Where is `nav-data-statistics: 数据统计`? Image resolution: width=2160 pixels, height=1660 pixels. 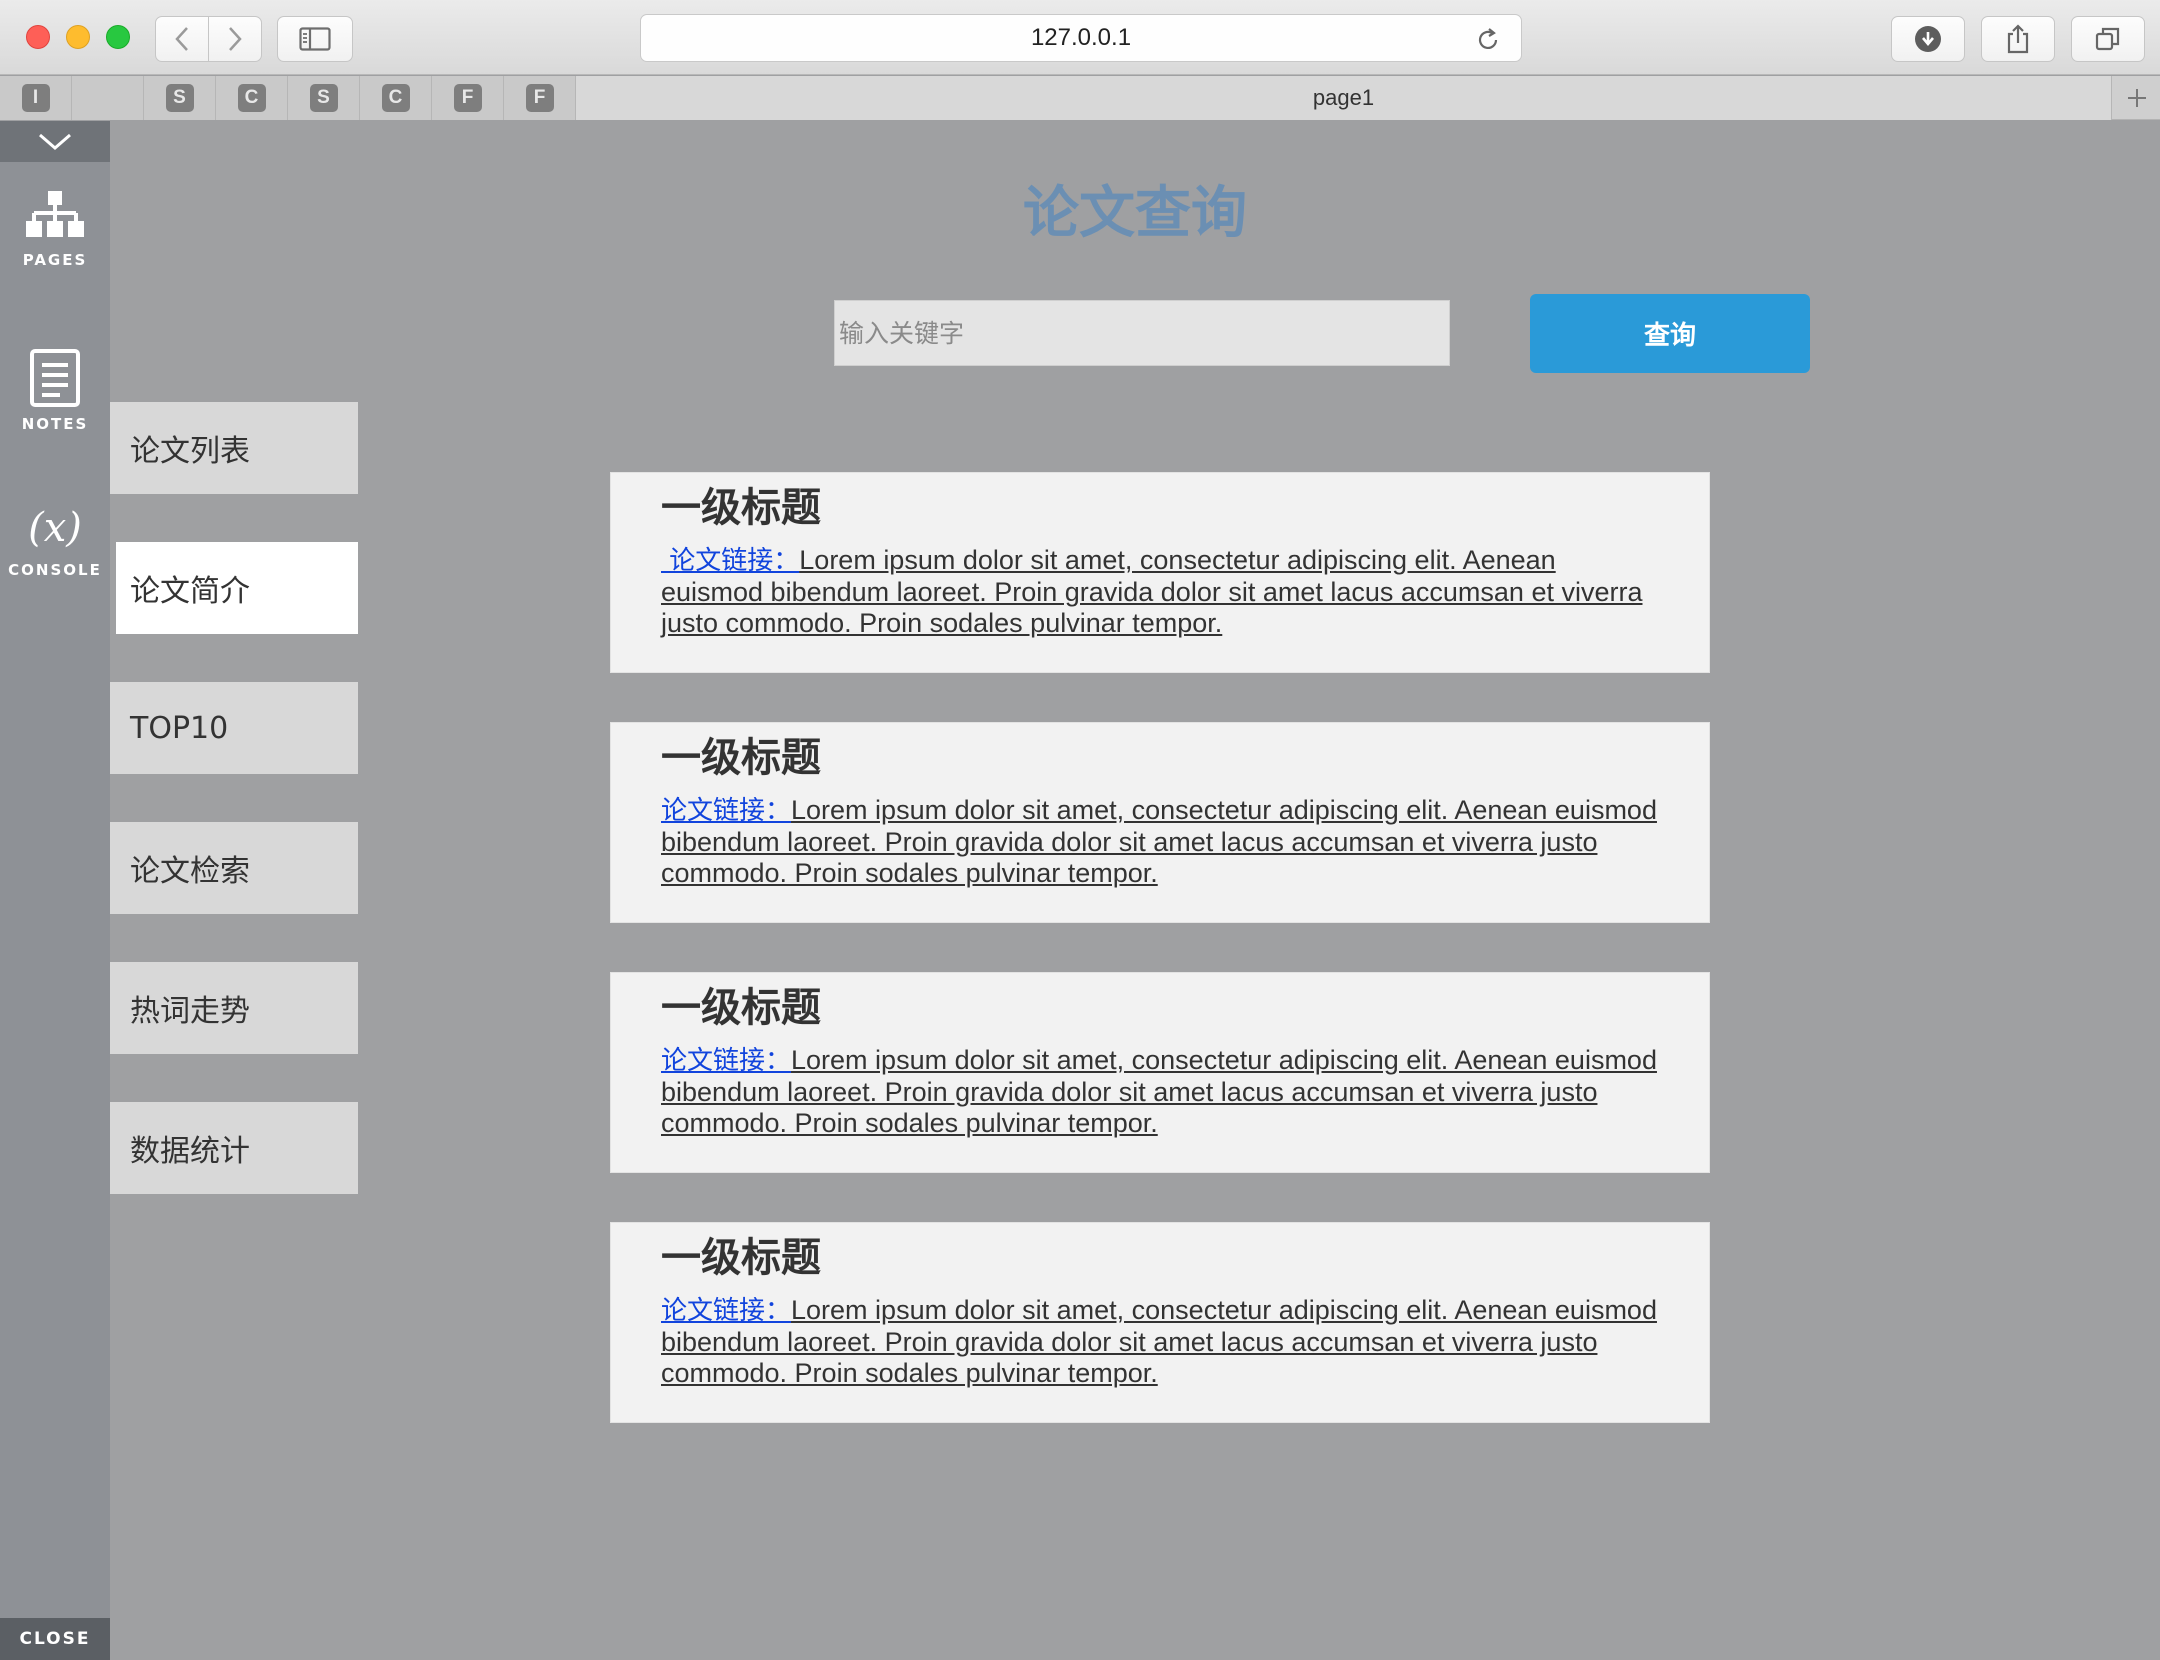
nav-data-statistics: 数据统计 is located at coordinates (234, 1148).